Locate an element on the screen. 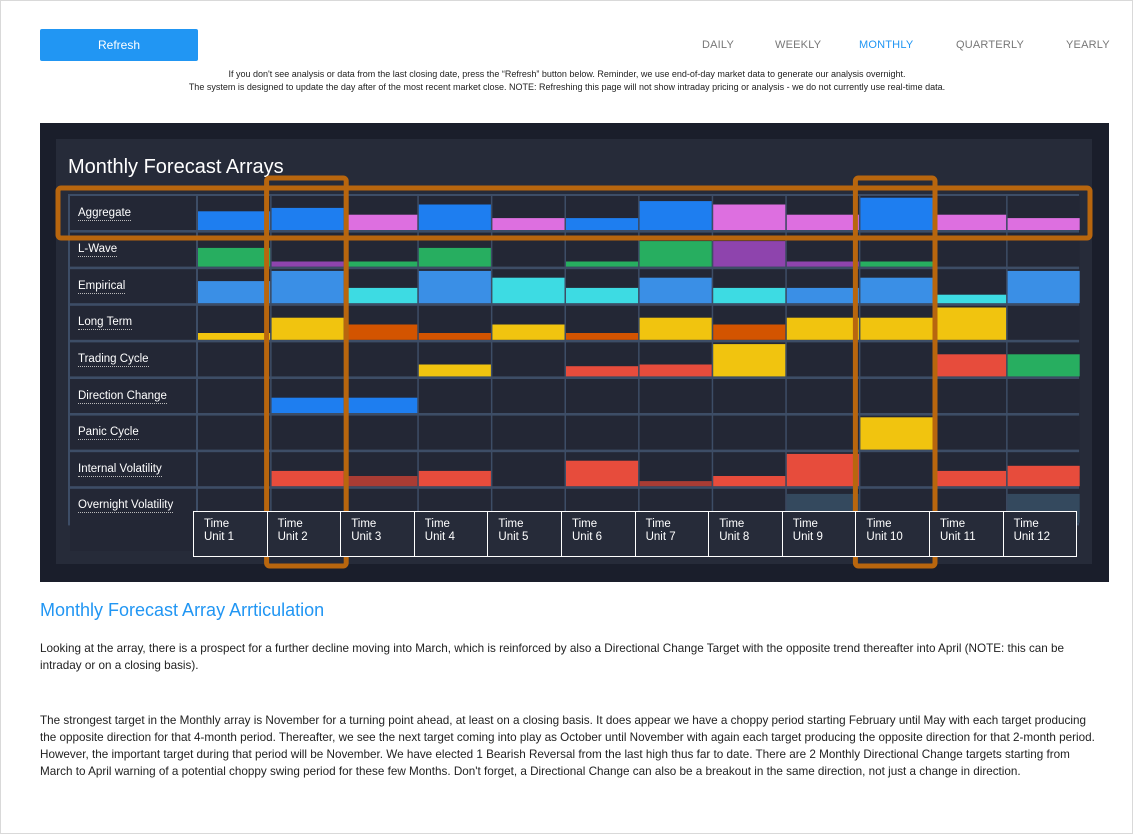 This screenshot has width=1134, height=835. row-label: Overnight Volatility is located at coordinates (133, 506).